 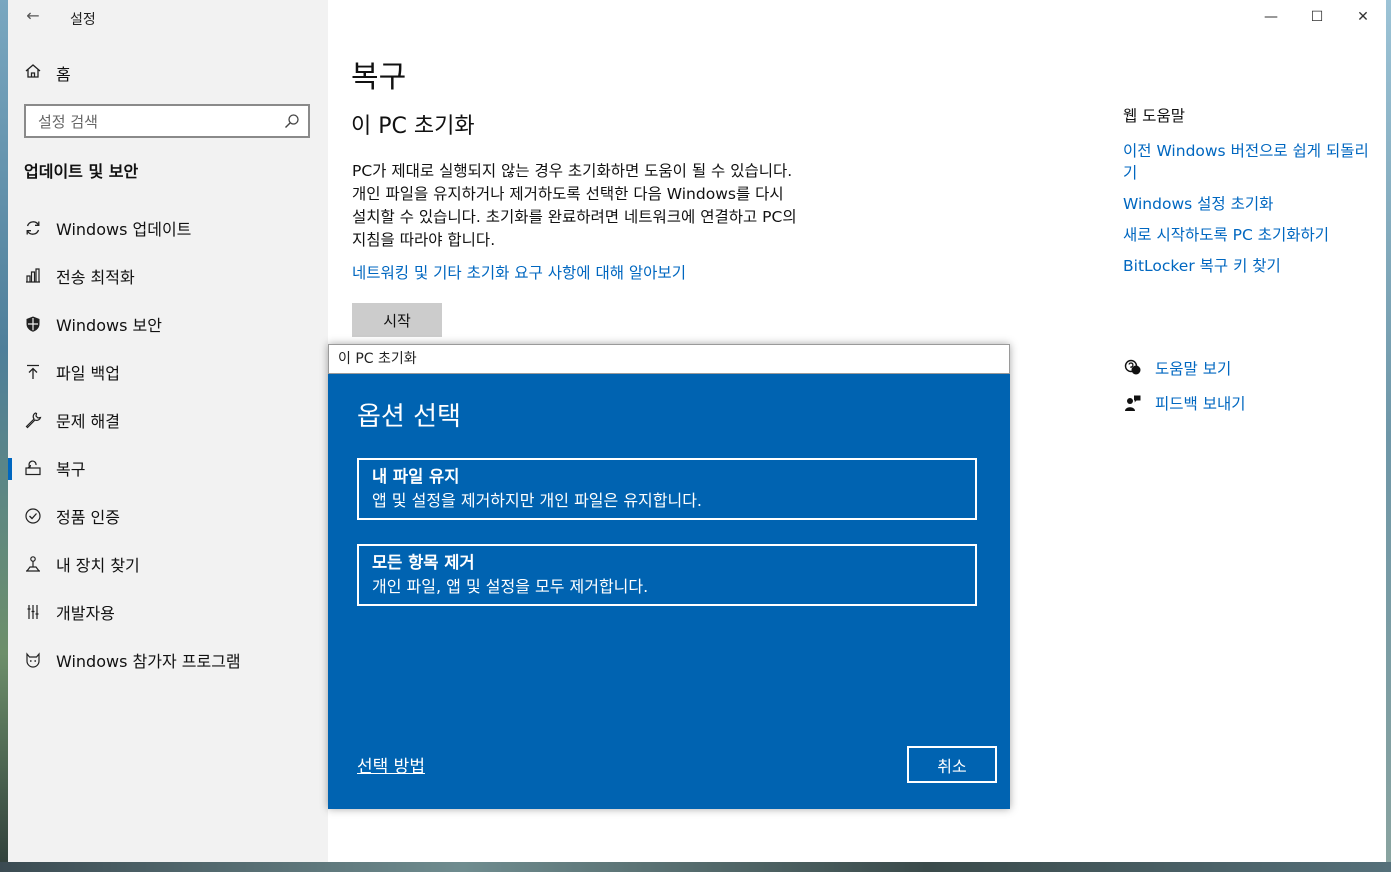 I want to click on desktop-background-right, so click(x=1388, y=436).